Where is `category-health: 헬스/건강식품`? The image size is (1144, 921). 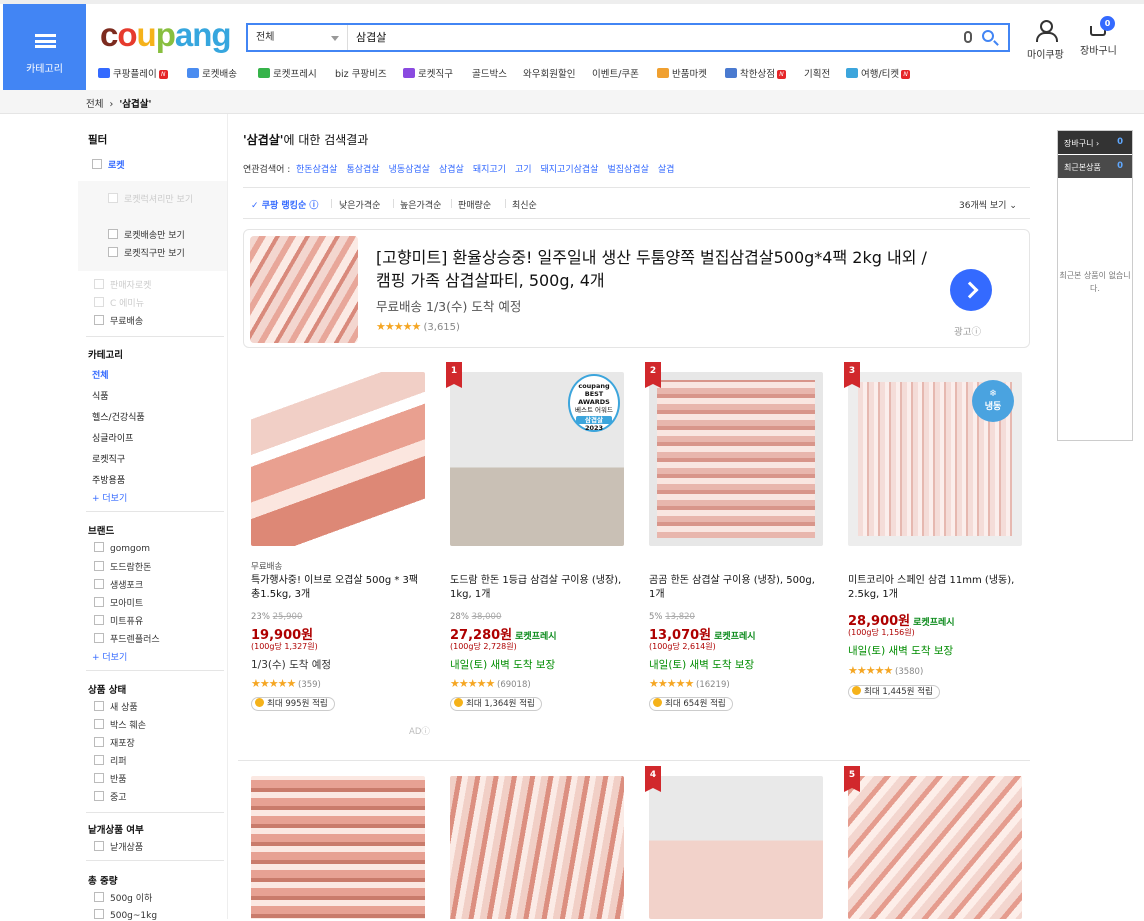 category-health: 헬스/건강식품 is located at coordinates (118, 416).